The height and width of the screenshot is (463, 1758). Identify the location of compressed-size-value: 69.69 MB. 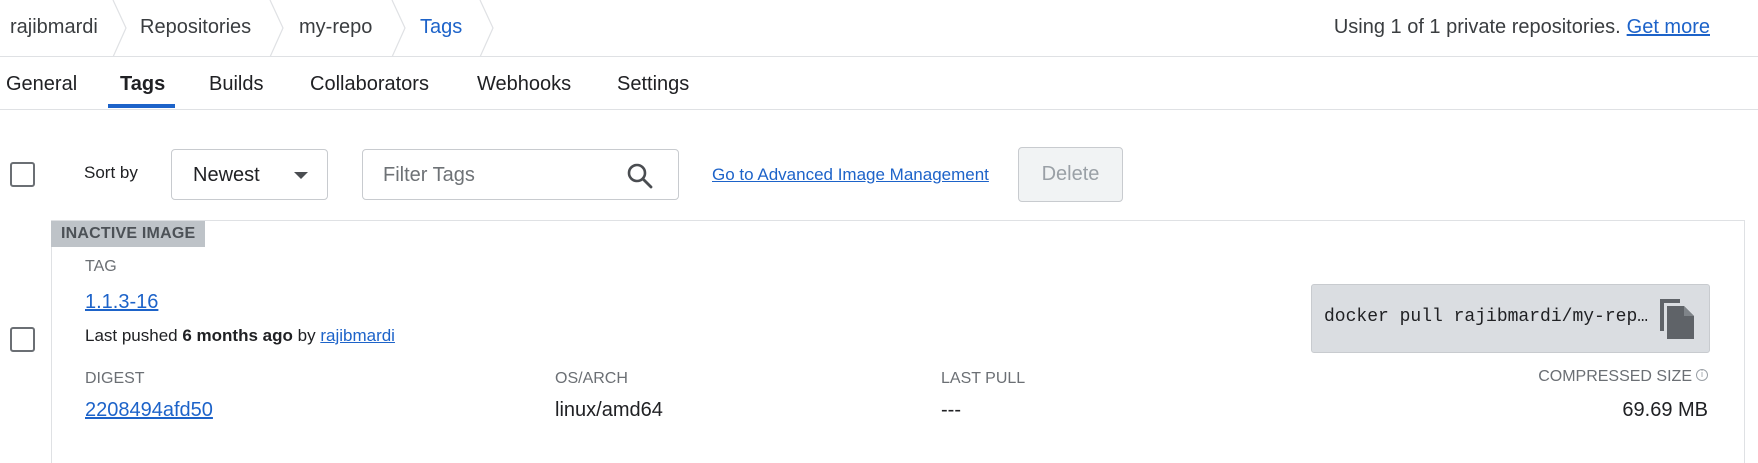
(1665, 410).